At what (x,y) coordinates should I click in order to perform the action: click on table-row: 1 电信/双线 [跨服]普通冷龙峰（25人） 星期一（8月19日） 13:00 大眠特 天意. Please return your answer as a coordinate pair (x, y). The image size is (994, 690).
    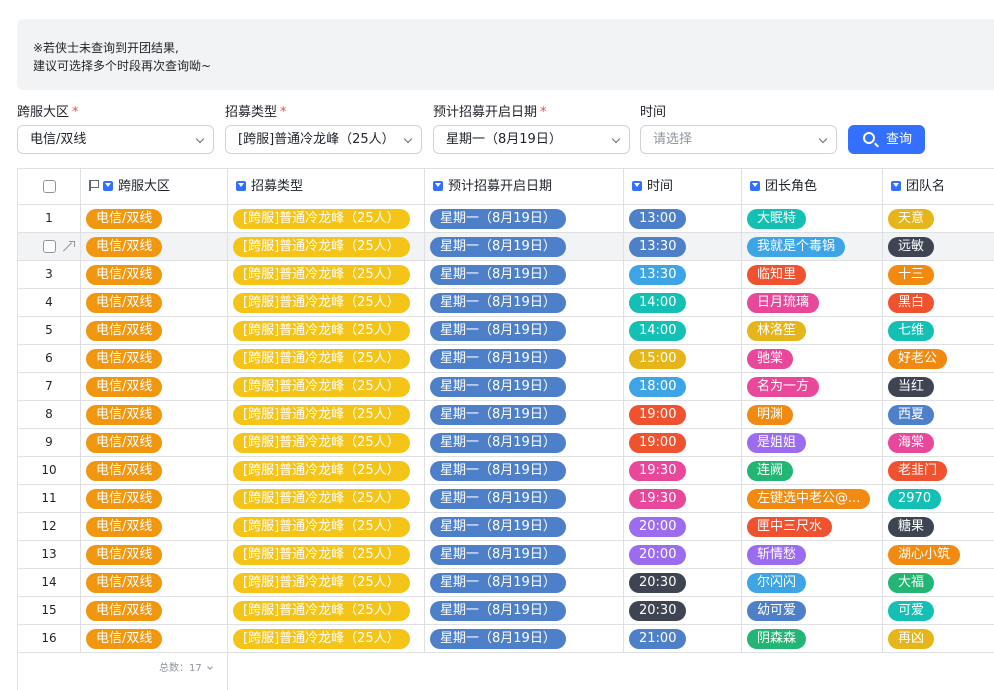
    Looking at the image, I should click on (506, 219).